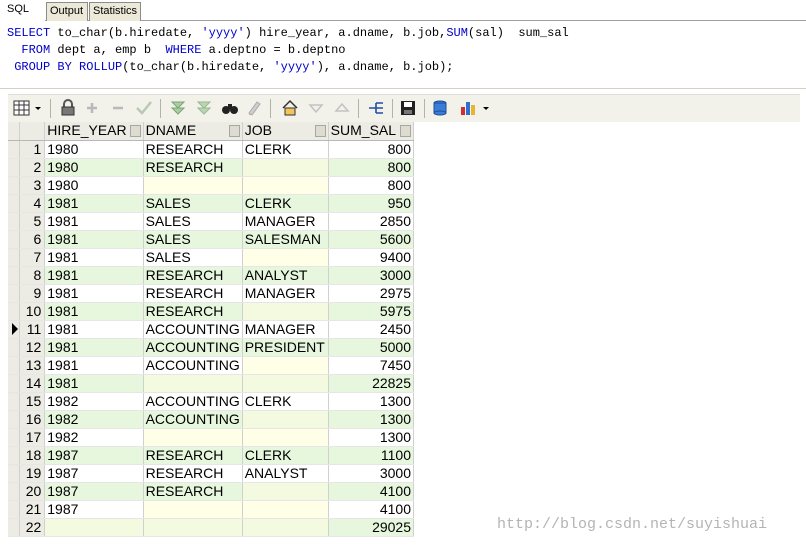 Image resolution: width=806 pixels, height=546 pixels. Describe the element at coordinates (285, 131) in the screenshot. I see `column-header-job: JOB` at that location.